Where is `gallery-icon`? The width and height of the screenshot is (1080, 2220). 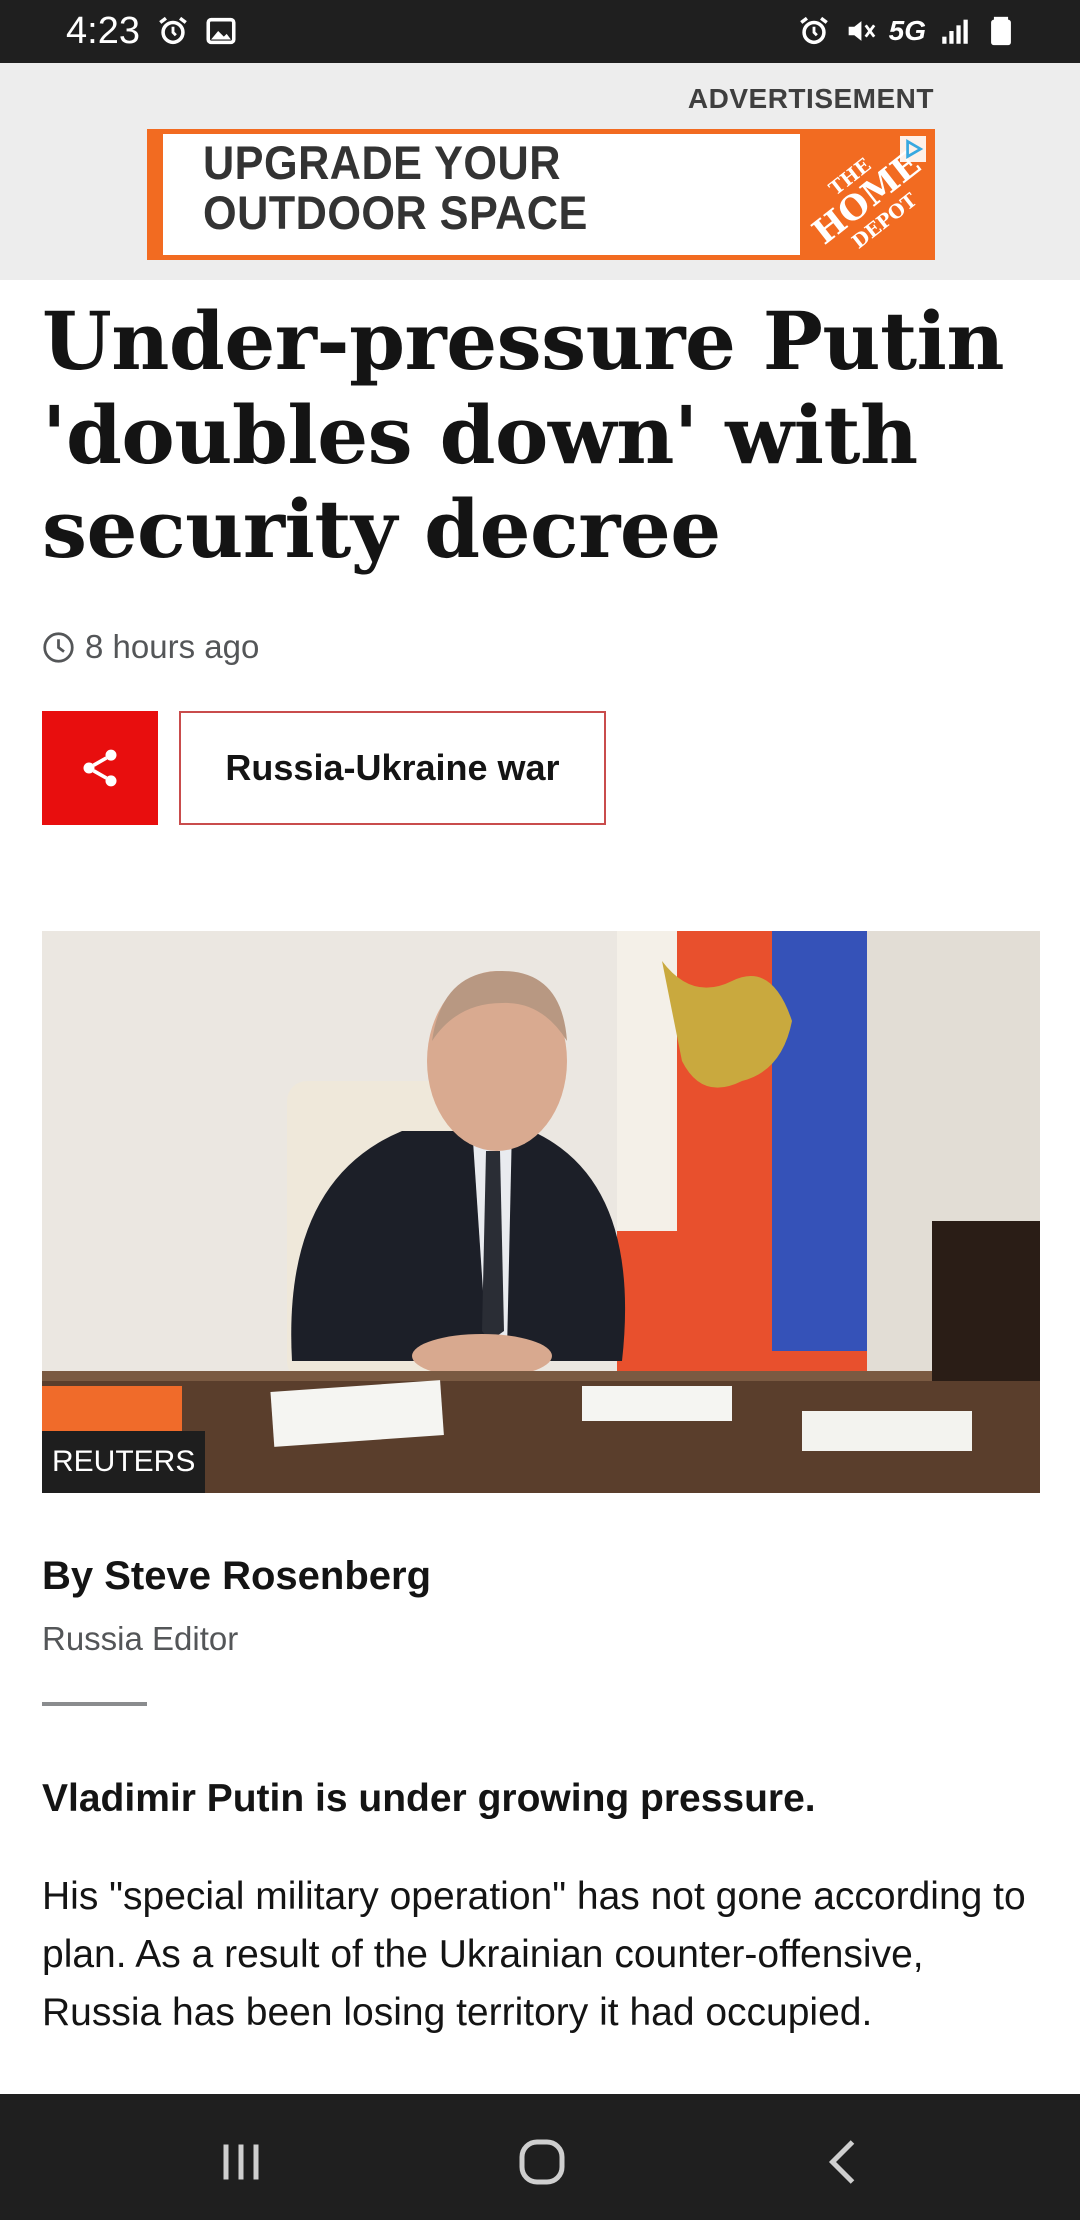
gallery-icon is located at coordinates (221, 31).